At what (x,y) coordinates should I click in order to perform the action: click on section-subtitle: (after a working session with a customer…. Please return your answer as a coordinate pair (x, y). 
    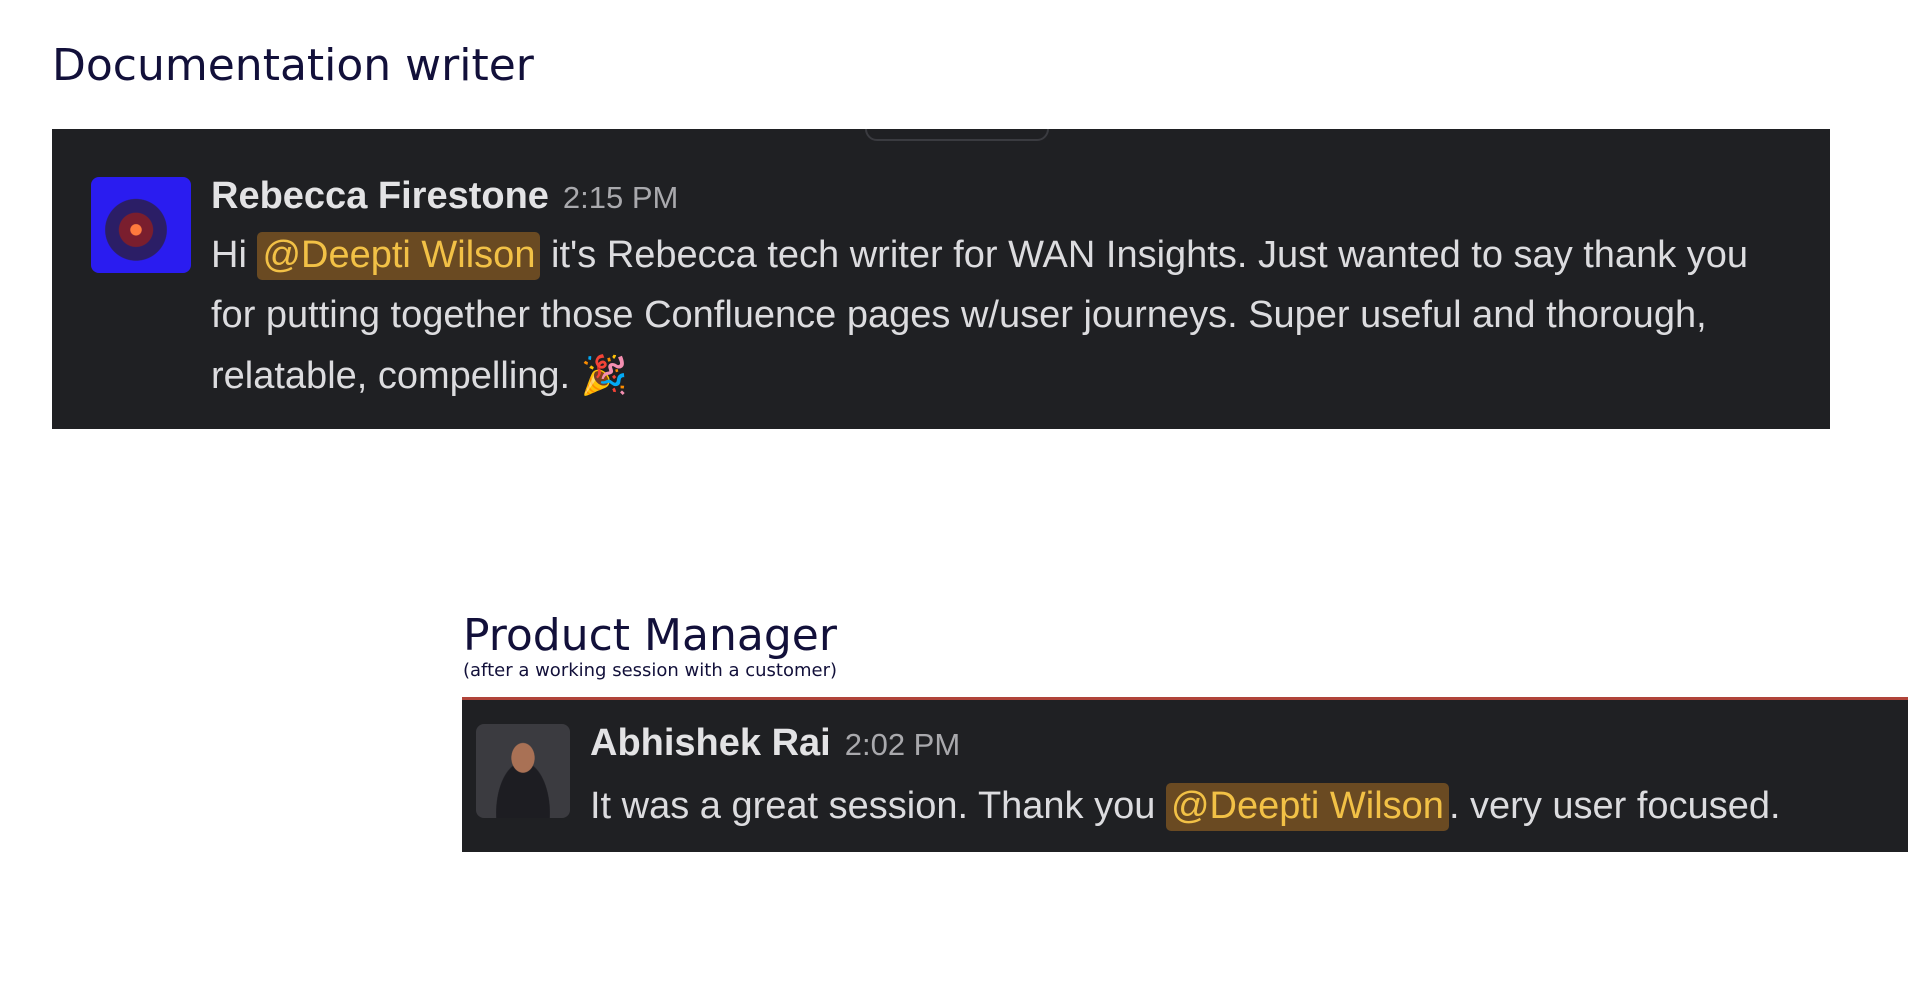
    Looking at the image, I should click on (650, 670).